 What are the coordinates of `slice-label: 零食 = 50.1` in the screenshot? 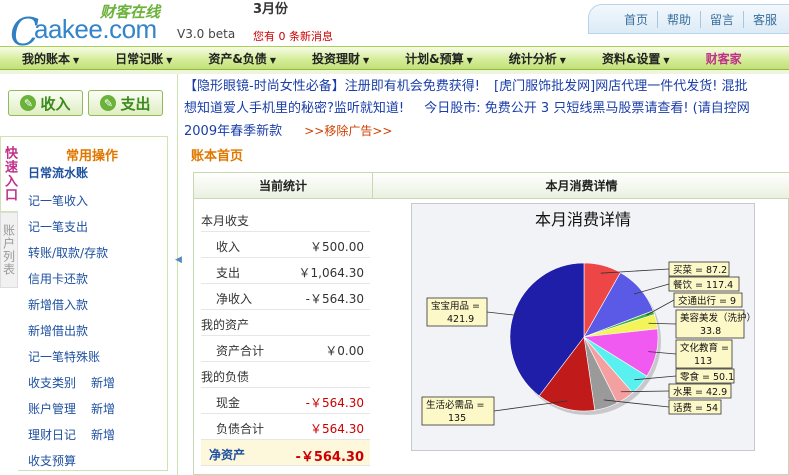 It's located at (707, 377).